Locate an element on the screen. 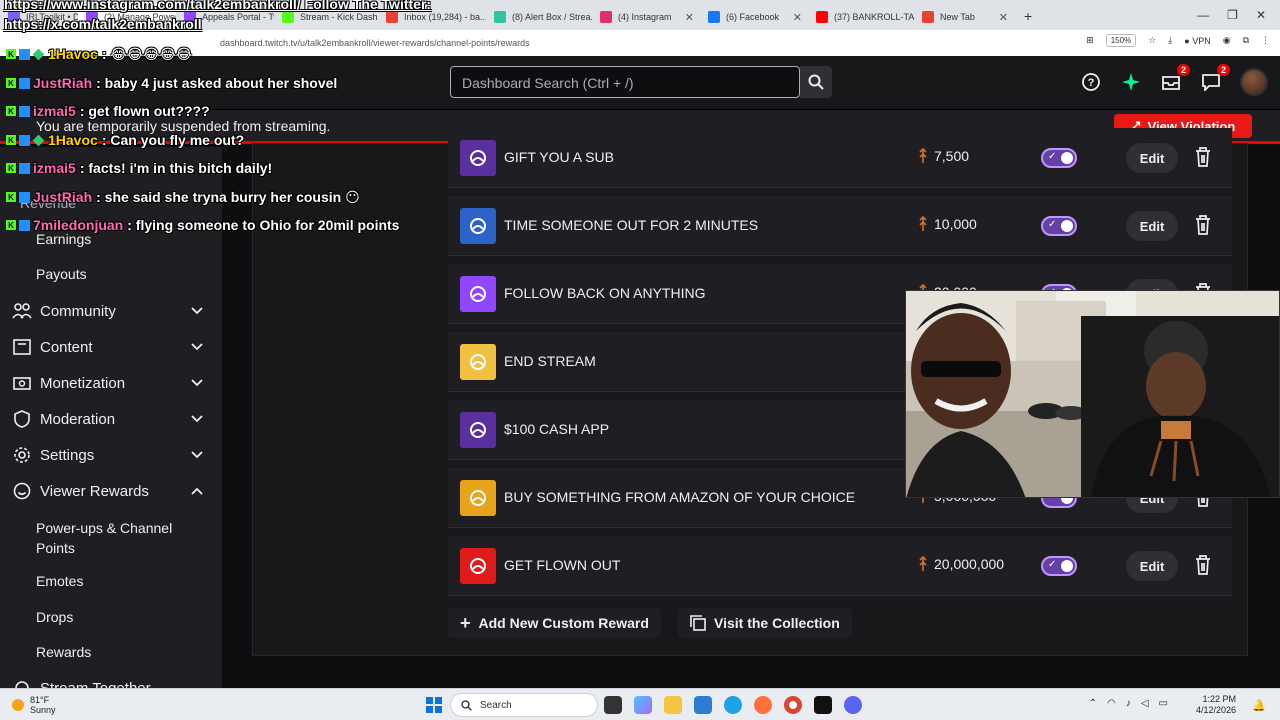  tray-chevron-icon: ⌃ is located at coordinates (1093, 703).